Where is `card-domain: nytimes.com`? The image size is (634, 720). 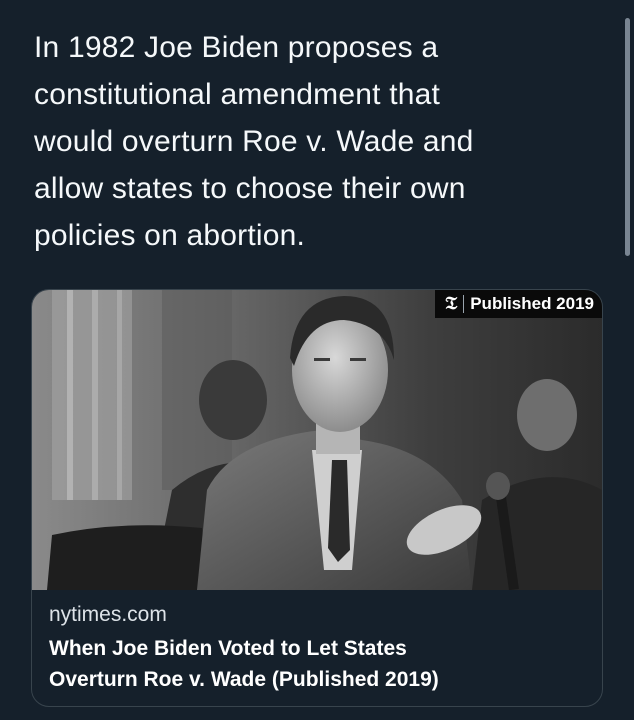
card-domain: nytimes.com is located at coordinates (319, 615).